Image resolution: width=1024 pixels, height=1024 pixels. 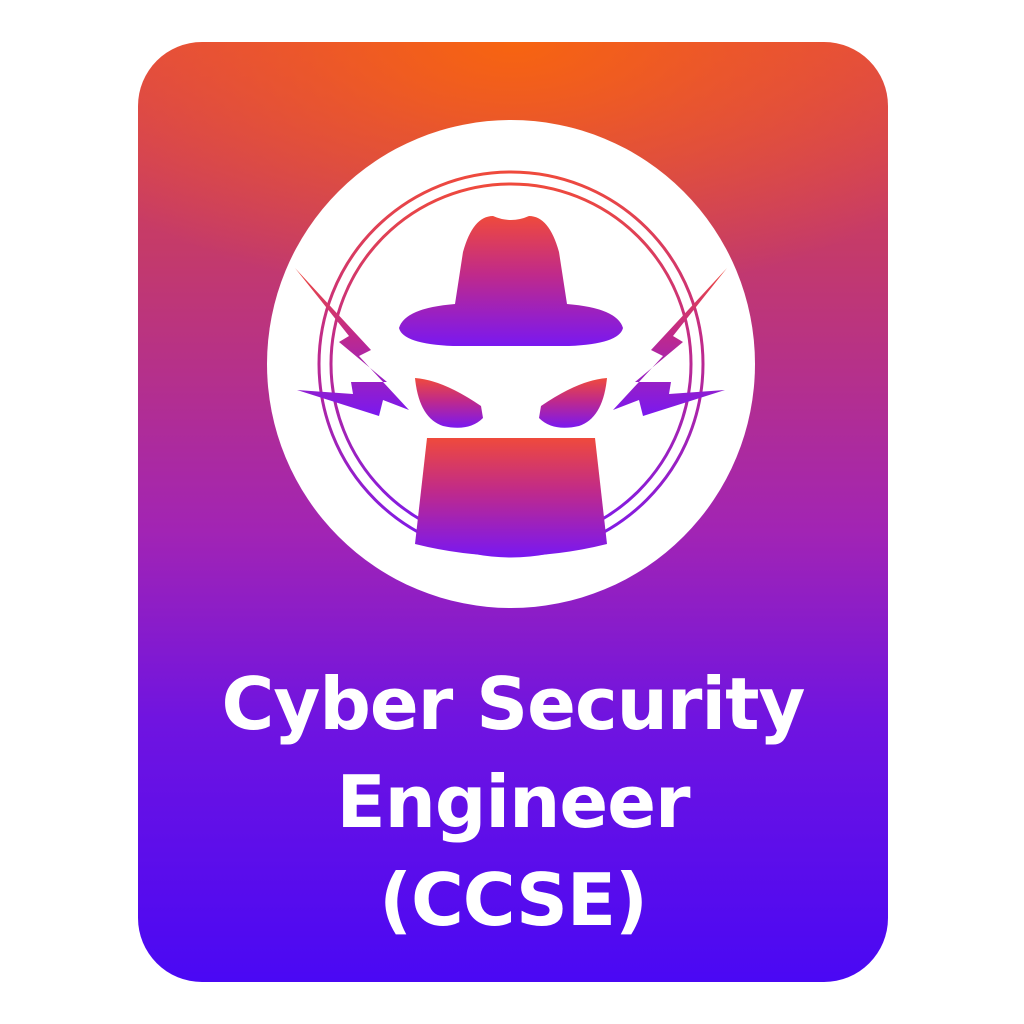 What do you see at coordinates (511, 497) in the screenshot?
I see `laptop-icon` at bounding box center [511, 497].